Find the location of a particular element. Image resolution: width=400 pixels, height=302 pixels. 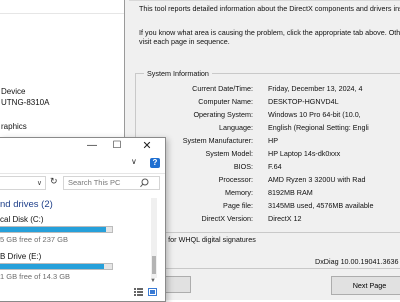

drive-e-usage-bar is located at coordinates (56, 266).